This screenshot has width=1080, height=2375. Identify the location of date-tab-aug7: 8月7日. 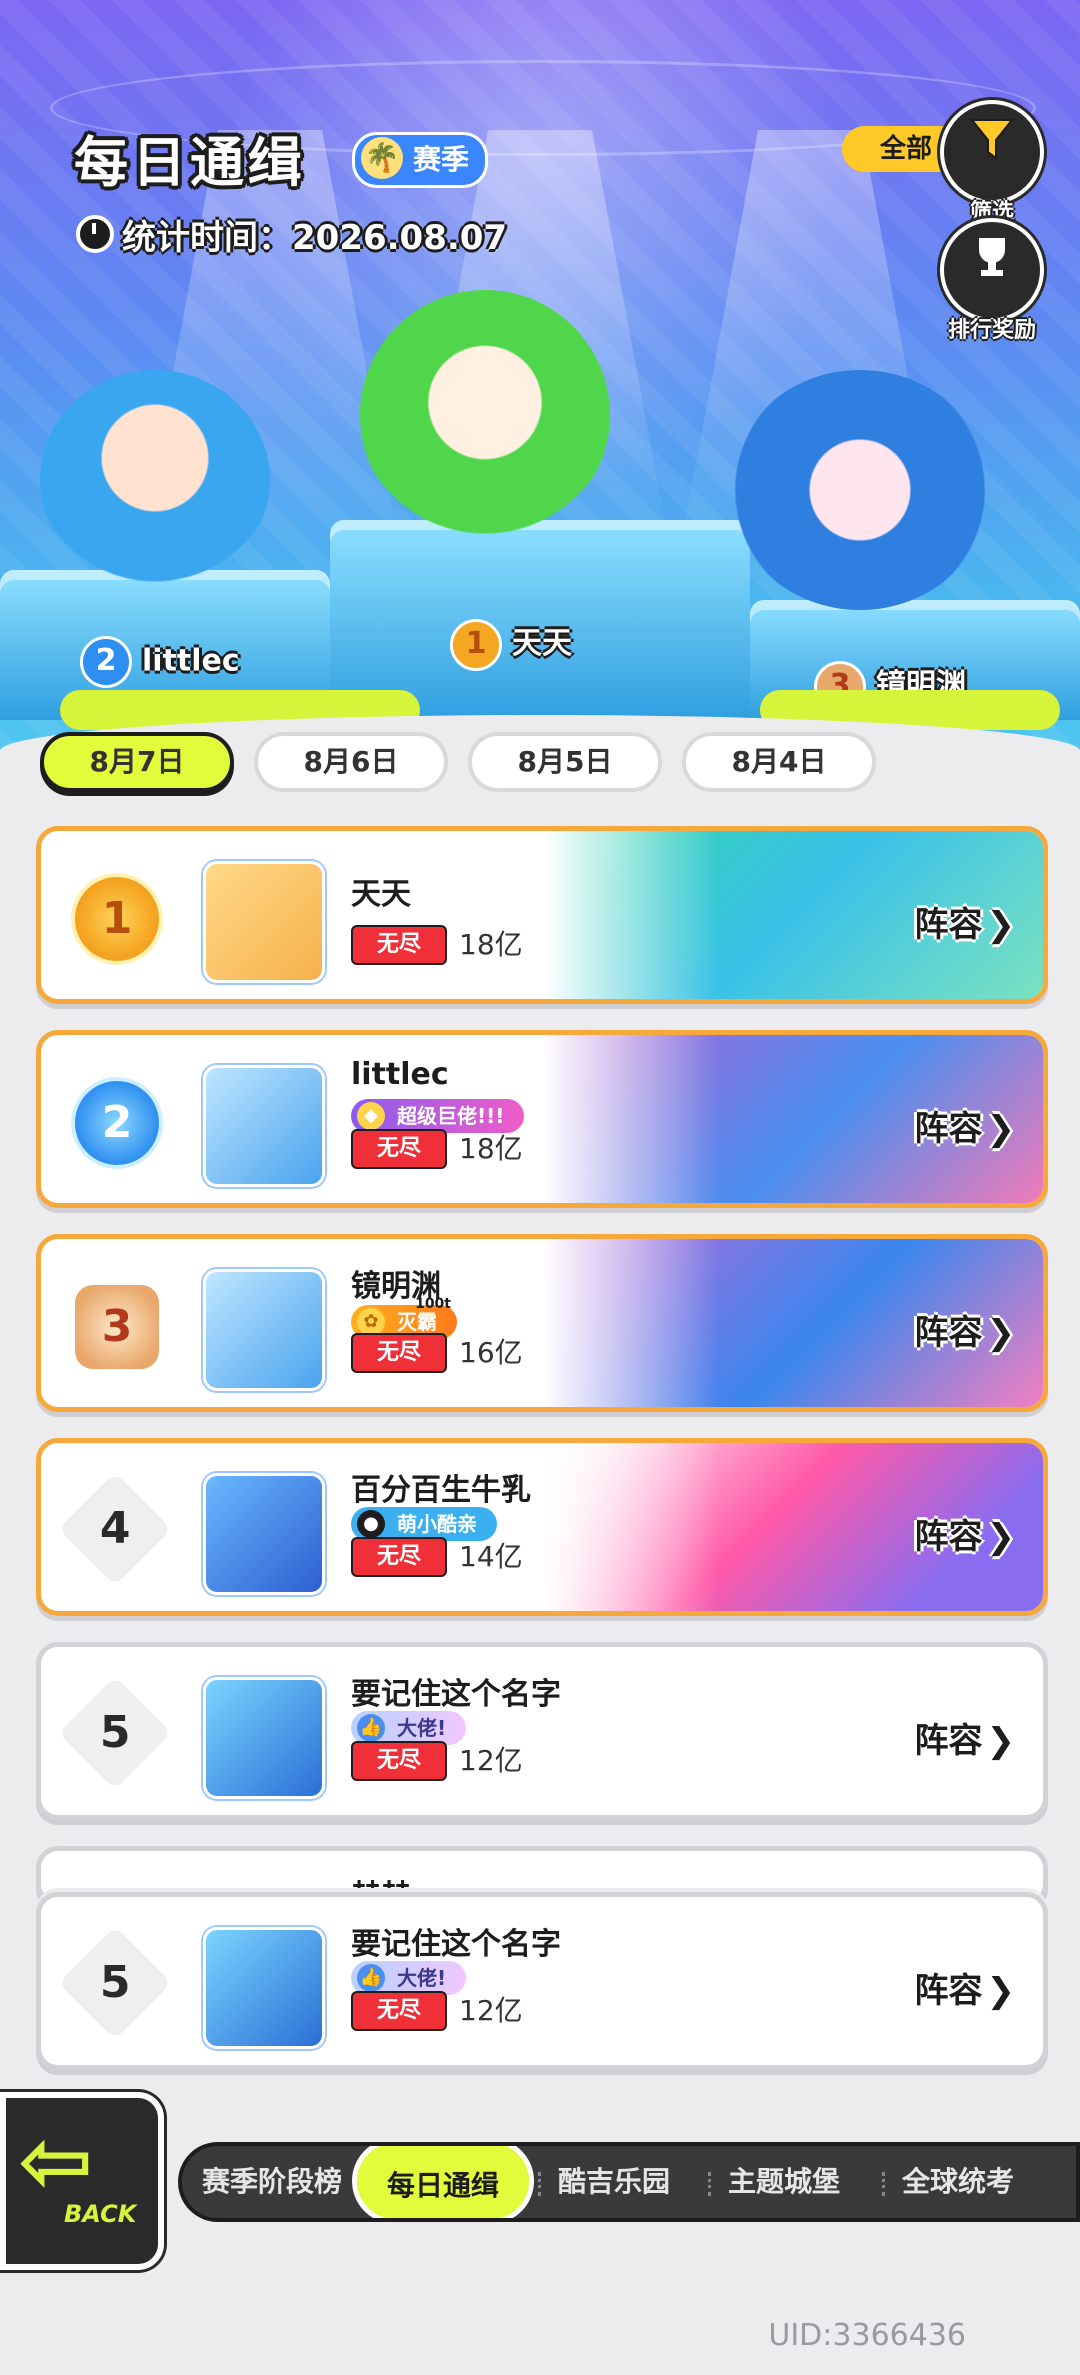
(137, 762).